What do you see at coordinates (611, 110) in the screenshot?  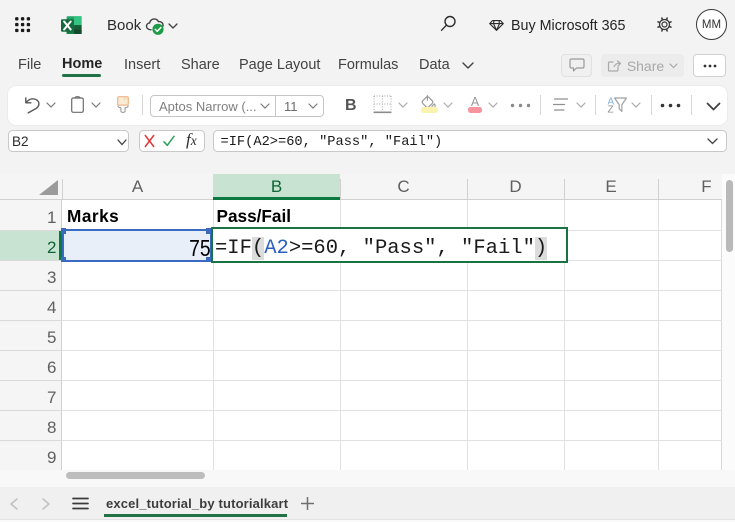 I see `svg-text: Z` at bounding box center [611, 110].